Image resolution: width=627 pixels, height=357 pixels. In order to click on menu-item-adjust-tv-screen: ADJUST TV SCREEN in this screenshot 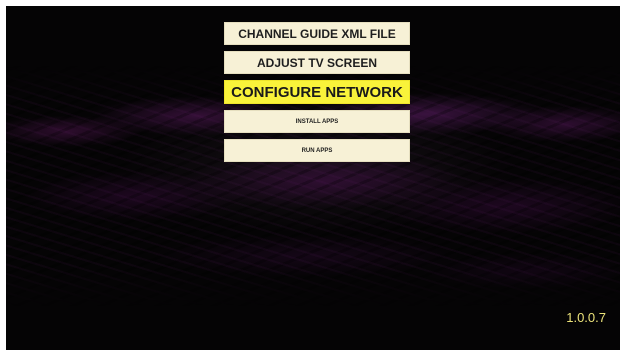, I will do `click(317, 62)`.